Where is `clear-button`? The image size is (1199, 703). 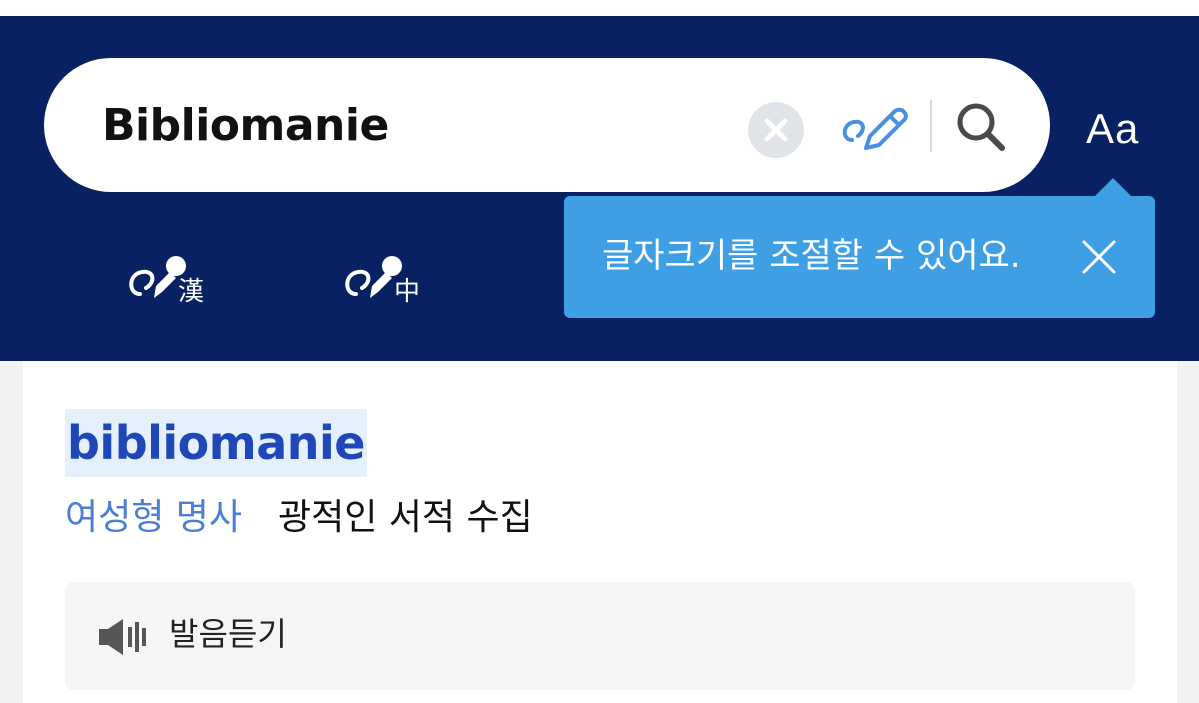
clear-button is located at coordinates (776, 130).